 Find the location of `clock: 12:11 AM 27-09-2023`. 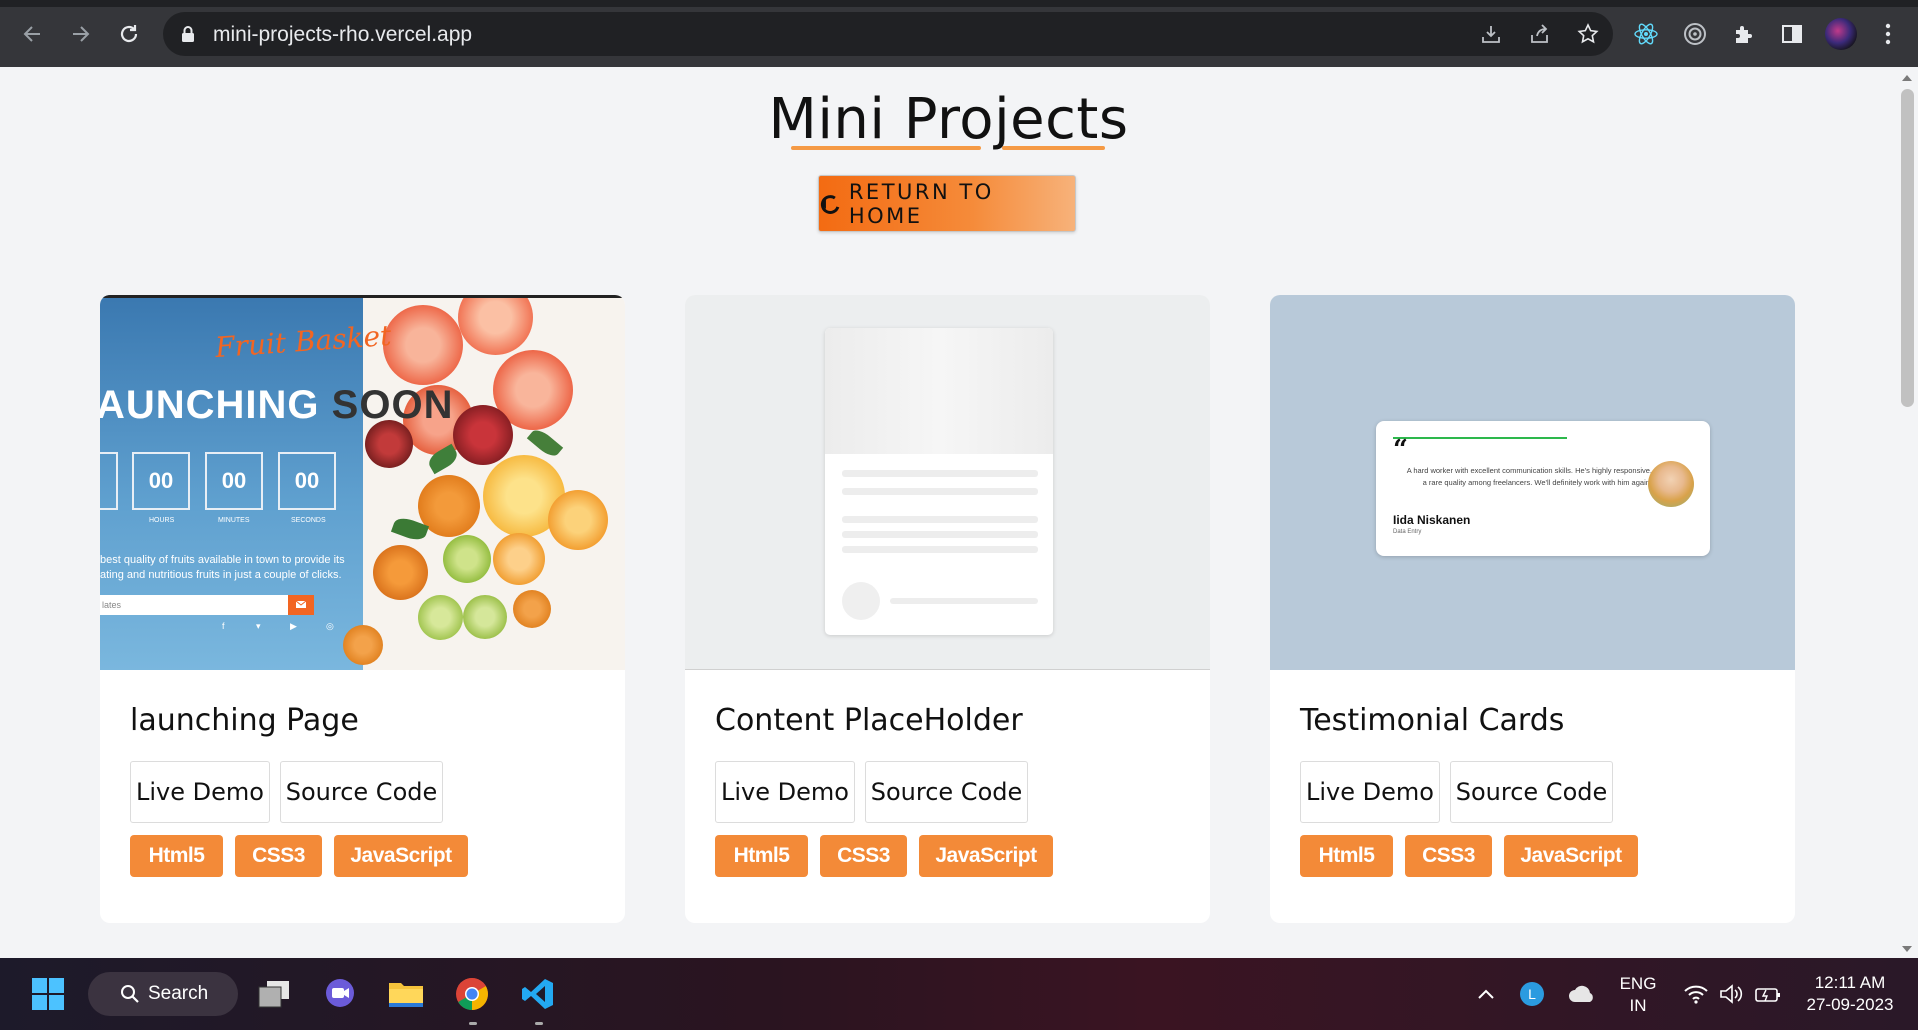

clock: 12:11 AM 27-09-2023 is located at coordinates (1850, 994).